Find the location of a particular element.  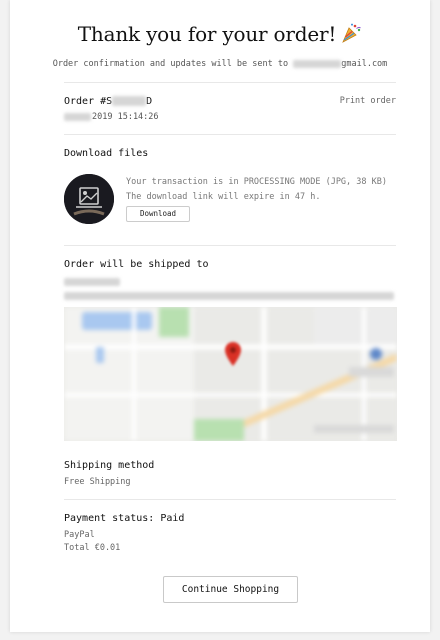

print-order-link: Print order is located at coordinates (368, 101).